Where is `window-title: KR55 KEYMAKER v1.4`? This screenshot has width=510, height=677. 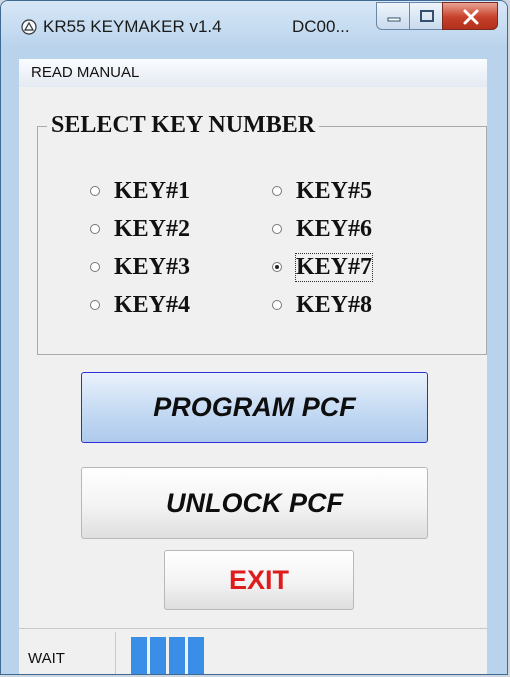 window-title: KR55 KEYMAKER v1.4 is located at coordinates (132, 26).